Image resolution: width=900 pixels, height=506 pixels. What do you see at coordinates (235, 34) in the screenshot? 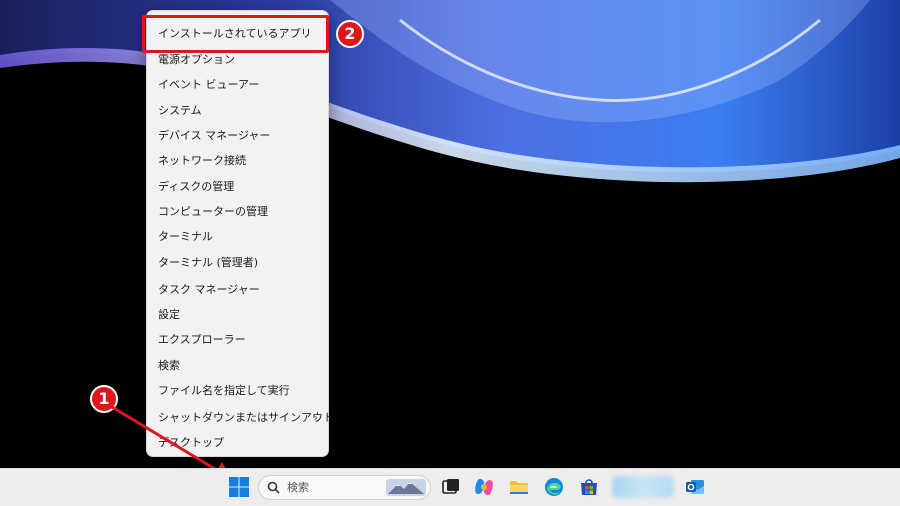
I see `highlight-box` at bounding box center [235, 34].